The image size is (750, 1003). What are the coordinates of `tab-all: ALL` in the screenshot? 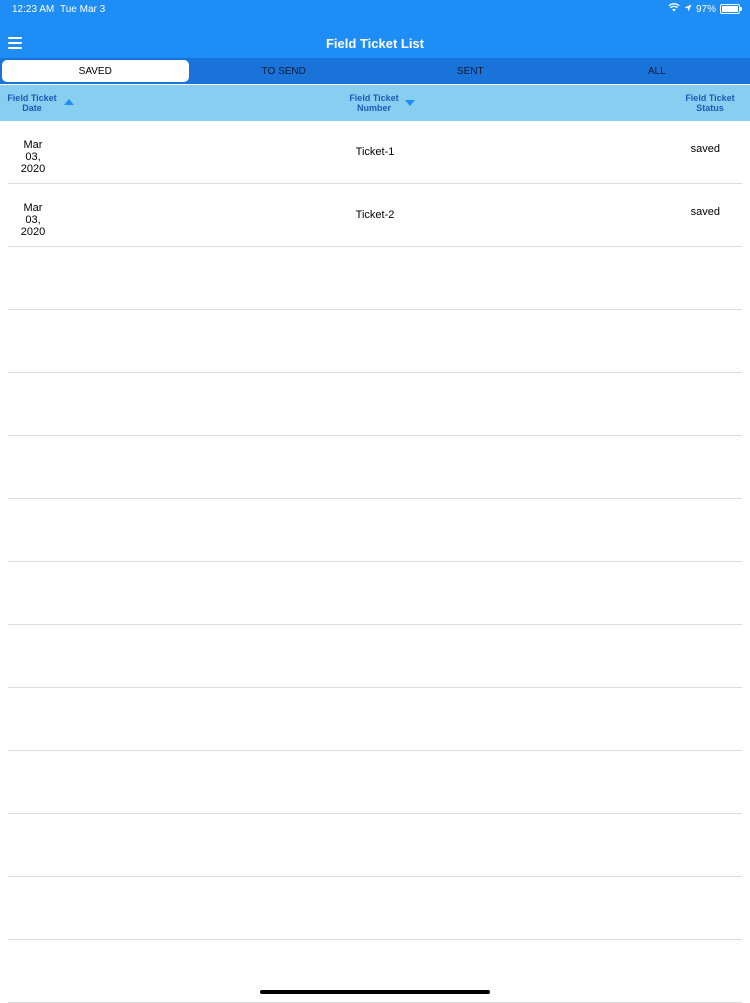 It's located at (657, 71).